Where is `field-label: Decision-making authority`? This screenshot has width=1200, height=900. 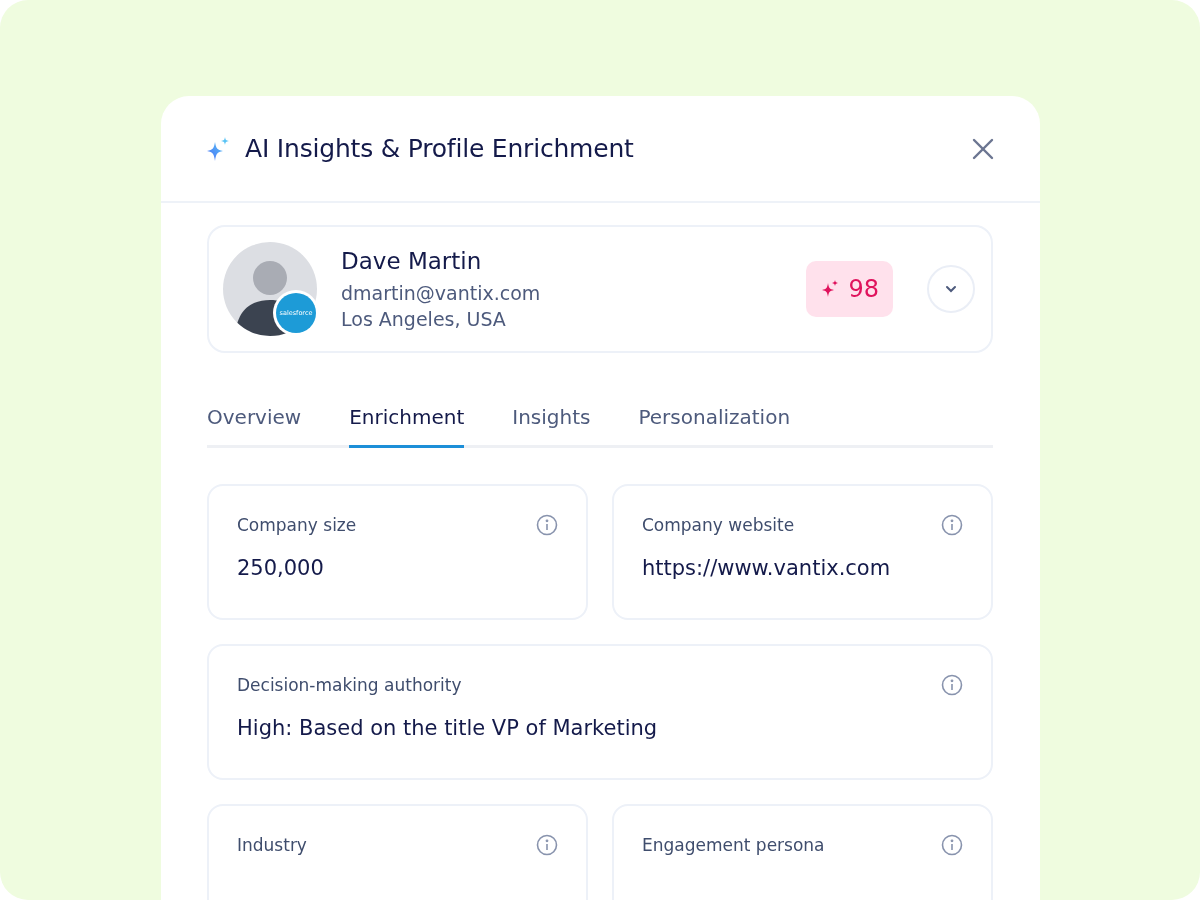 field-label: Decision-making authority is located at coordinates (349, 685).